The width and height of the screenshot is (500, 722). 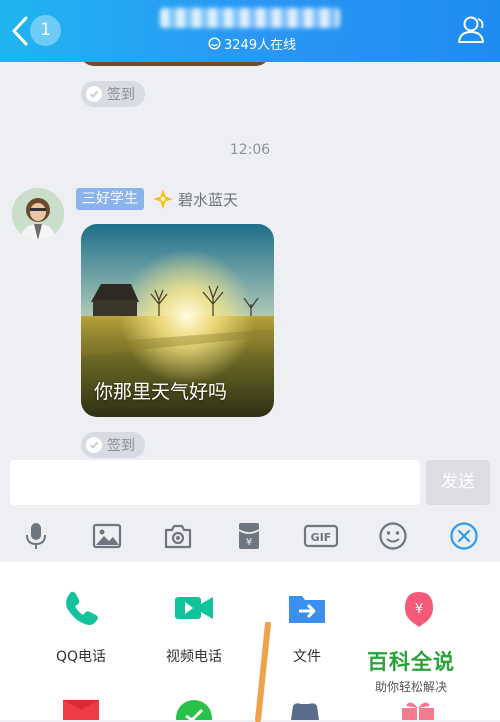 I want to click on microphone-icon, so click(x=36, y=536).